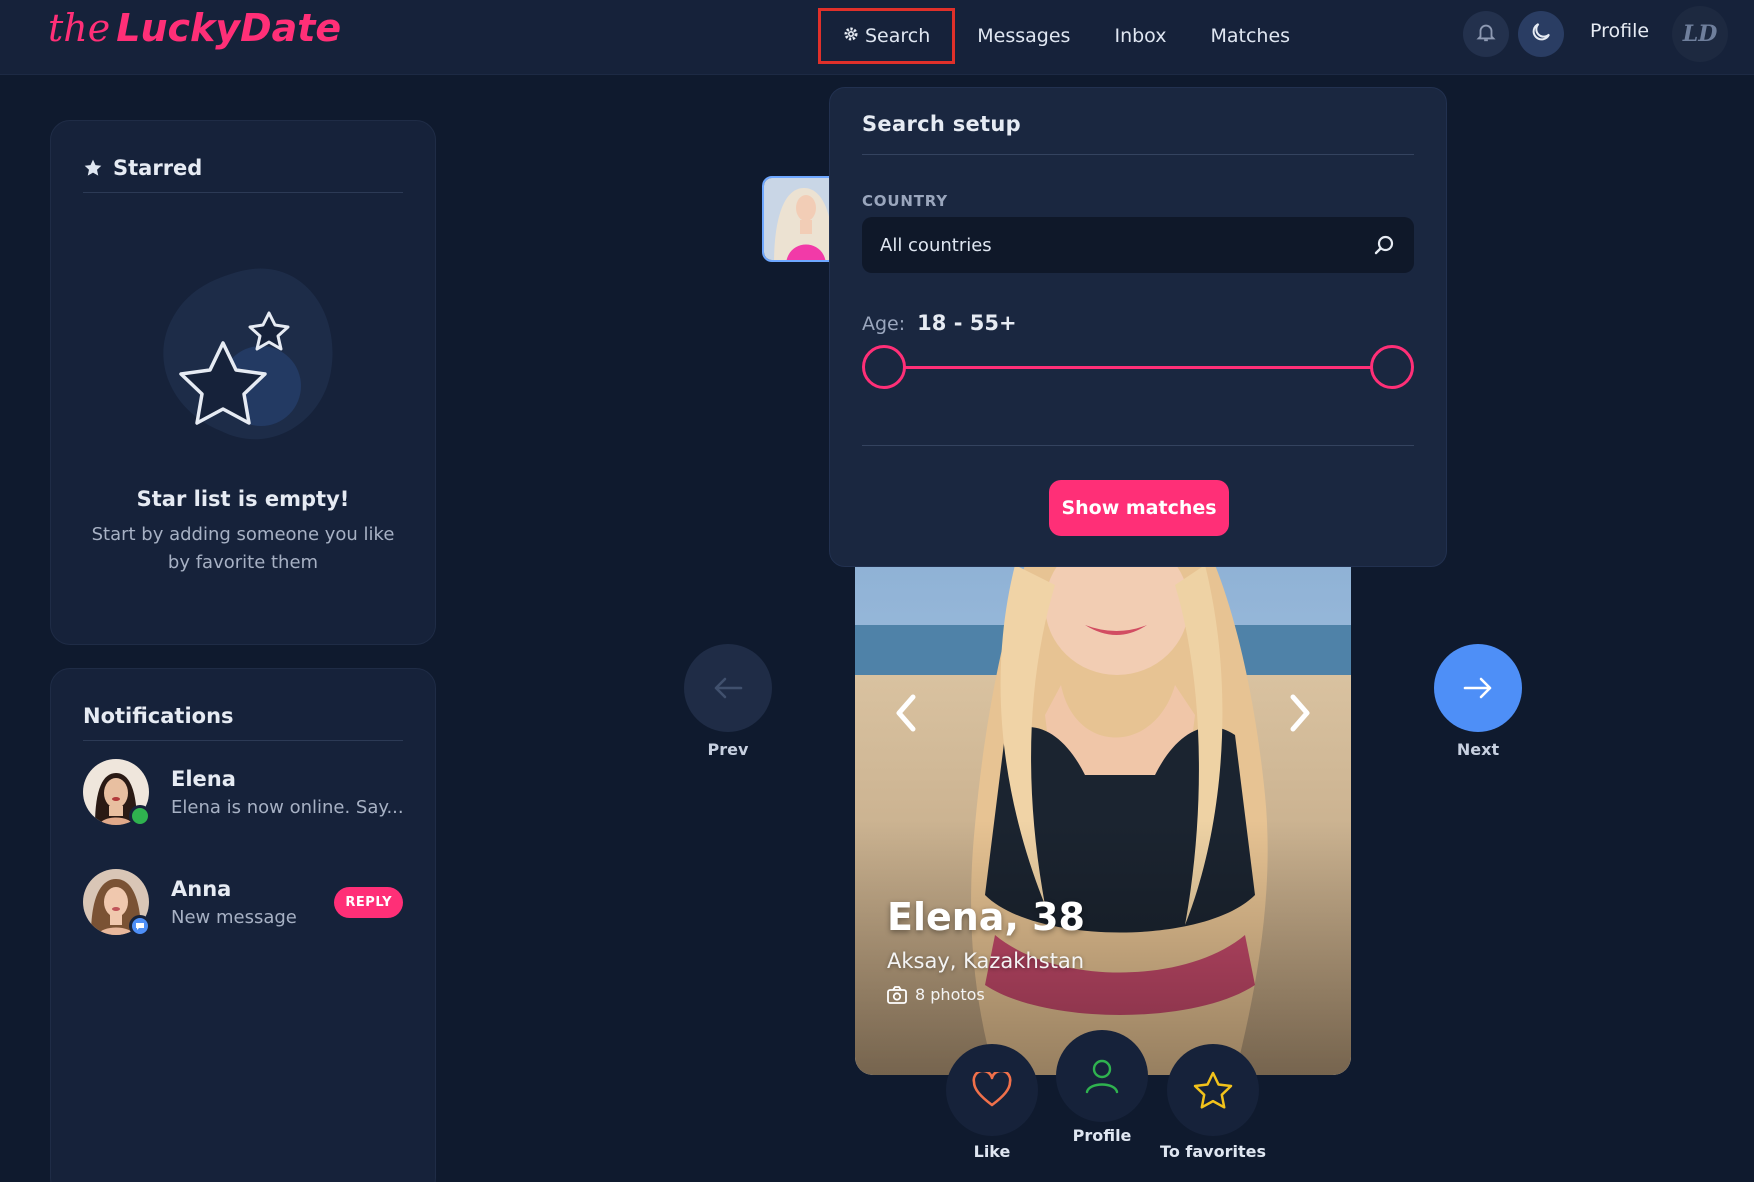 The height and width of the screenshot is (1182, 1754). I want to click on age-slider-max-handle, so click(1392, 367).